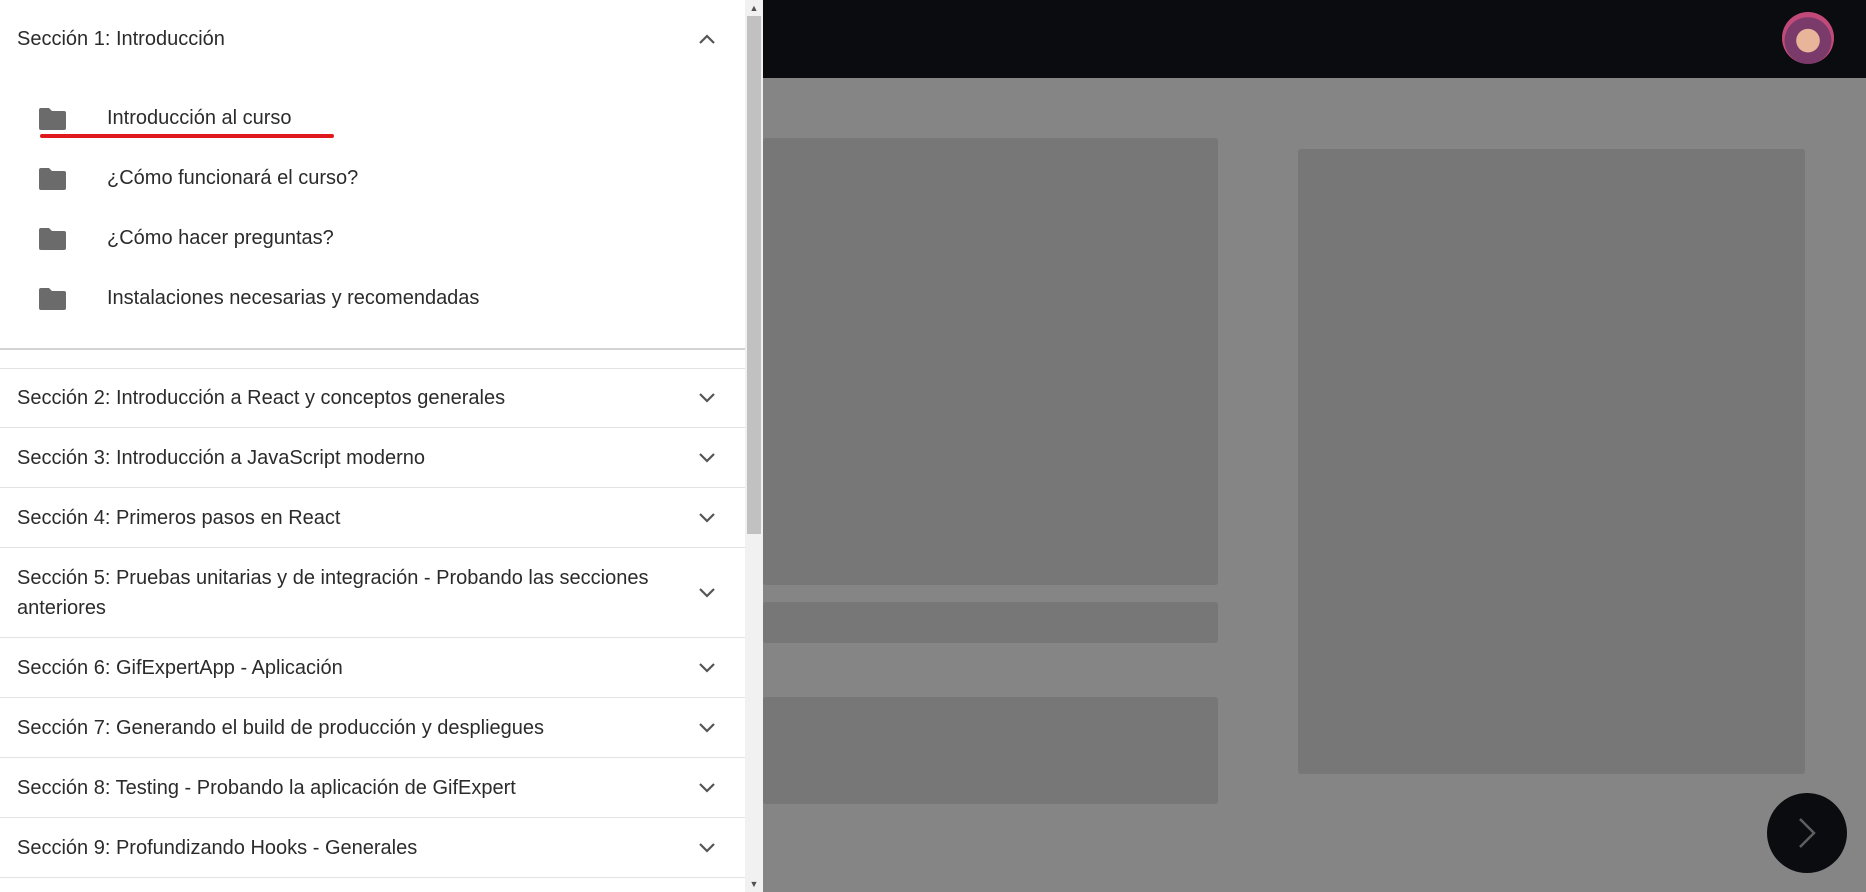 The image size is (1866, 892). What do you see at coordinates (754, 8) in the screenshot?
I see `scroll-up-arrow-icon: ▲` at bounding box center [754, 8].